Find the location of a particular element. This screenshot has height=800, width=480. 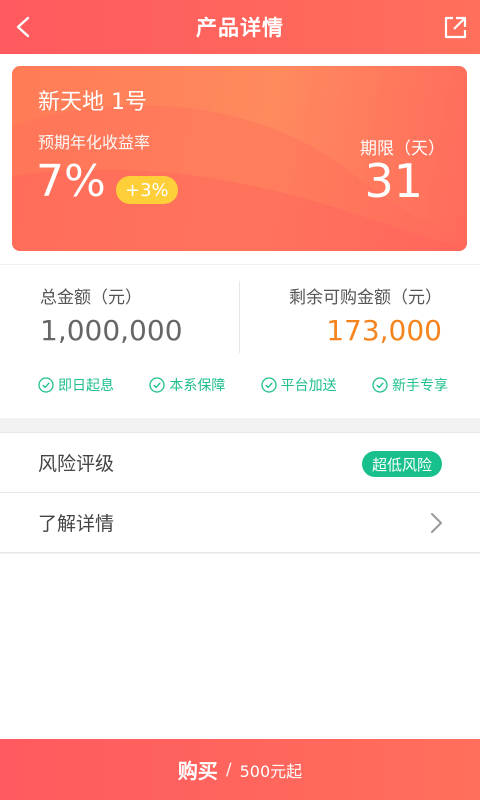

share-icon is located at coordinates (455, 28).